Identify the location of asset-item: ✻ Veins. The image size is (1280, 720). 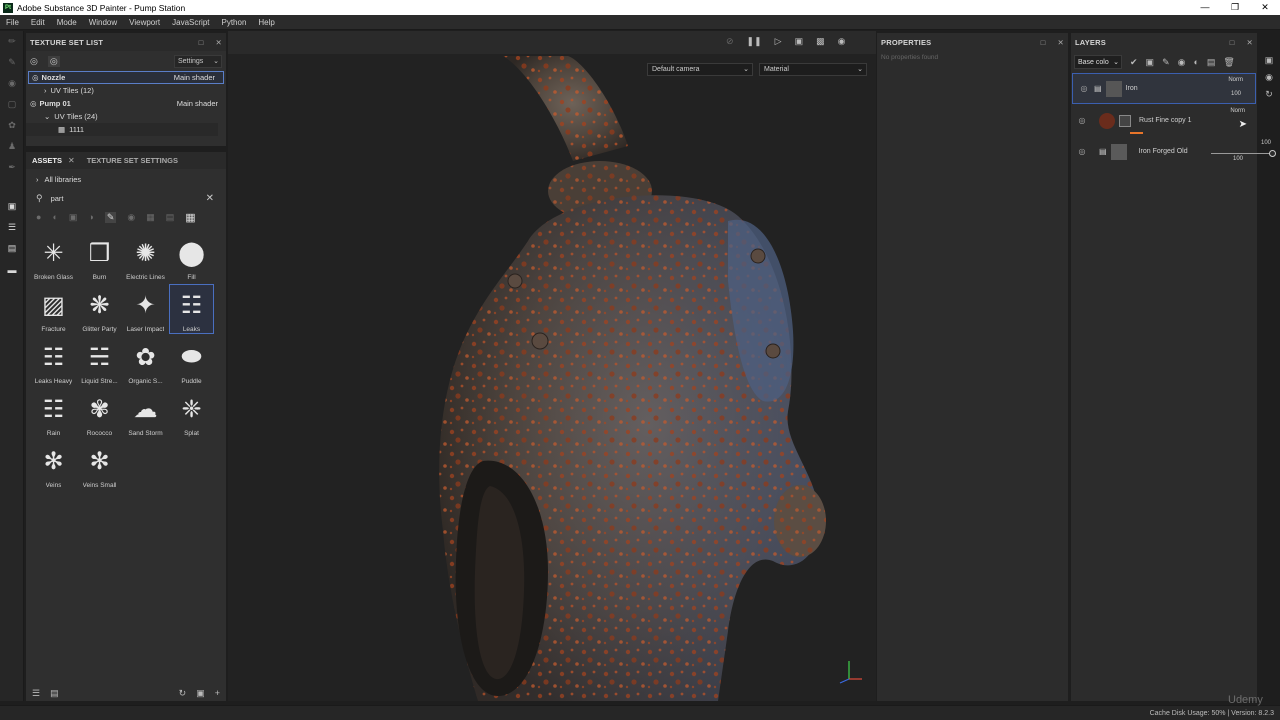
(53, 465).